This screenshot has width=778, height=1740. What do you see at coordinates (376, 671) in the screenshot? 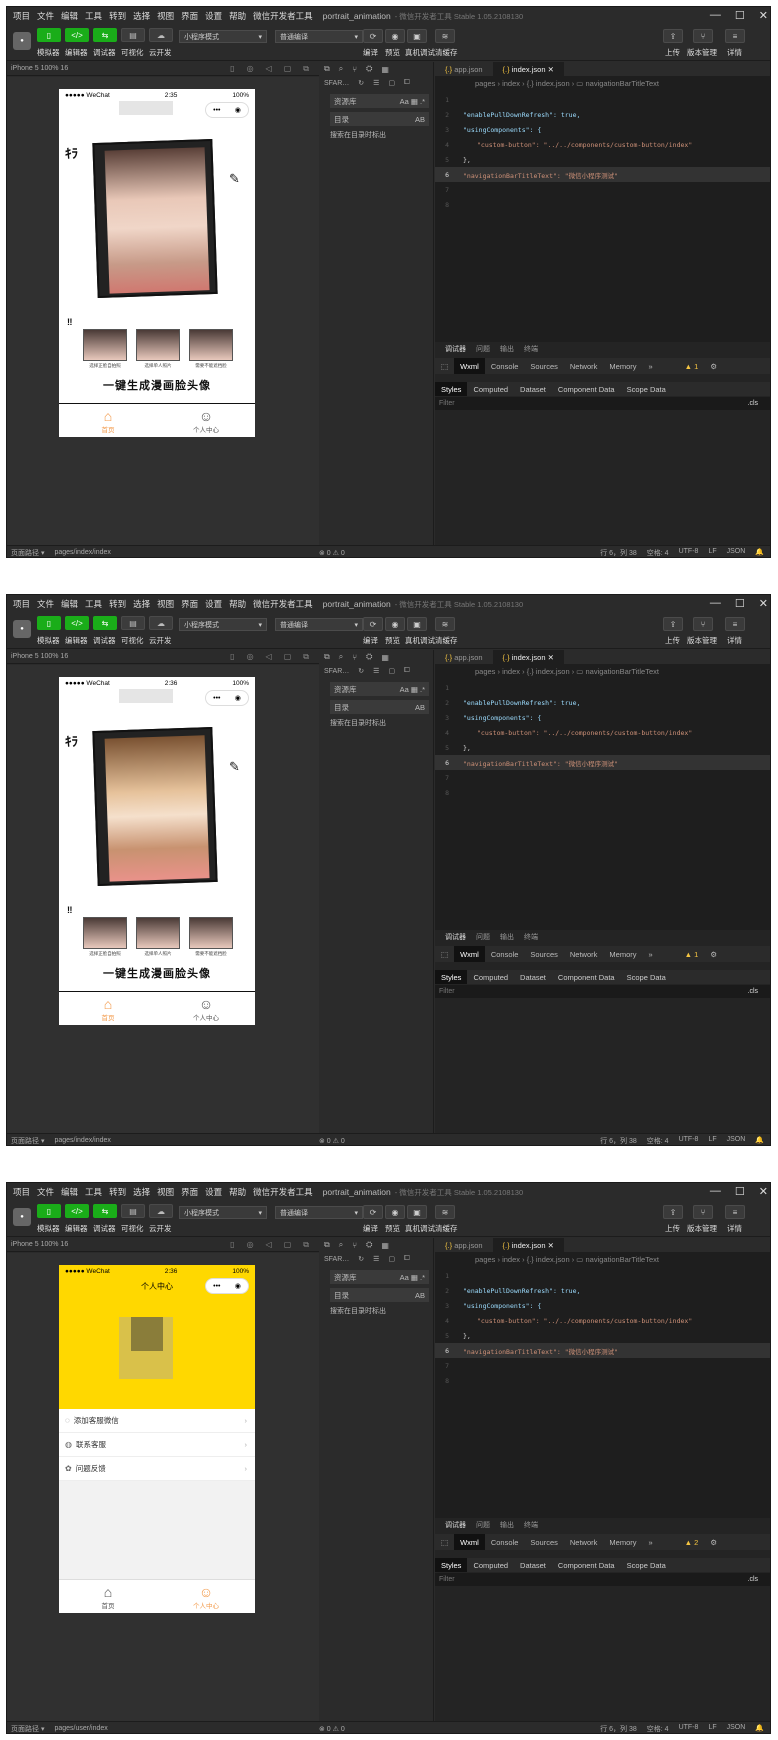
I see `list-icon: ☰` at bounding box center [376, 671].